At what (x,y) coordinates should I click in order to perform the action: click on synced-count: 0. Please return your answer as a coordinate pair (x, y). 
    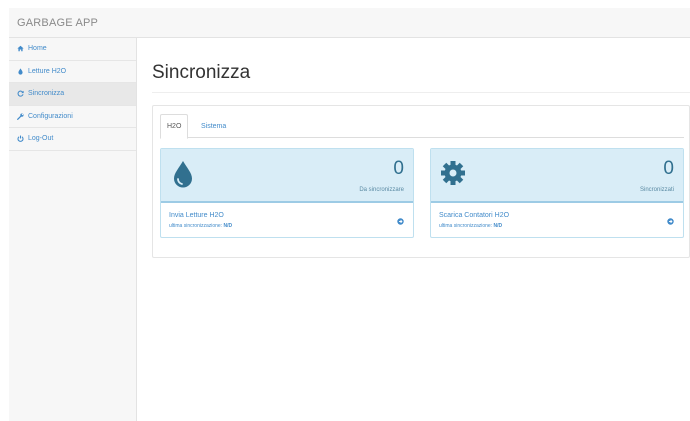
    Looking at the image, I should click on (668, 168).